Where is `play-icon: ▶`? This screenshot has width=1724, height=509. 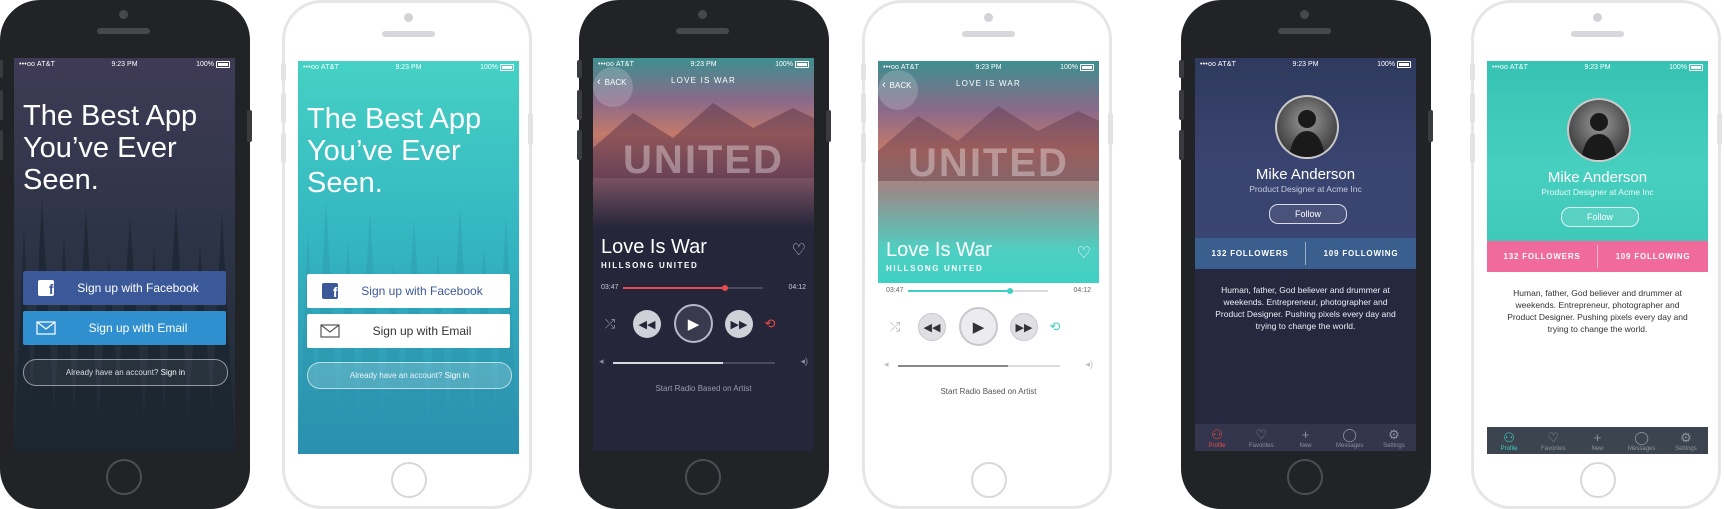
play-icon: ▶ is located at coordinates (693, 324).